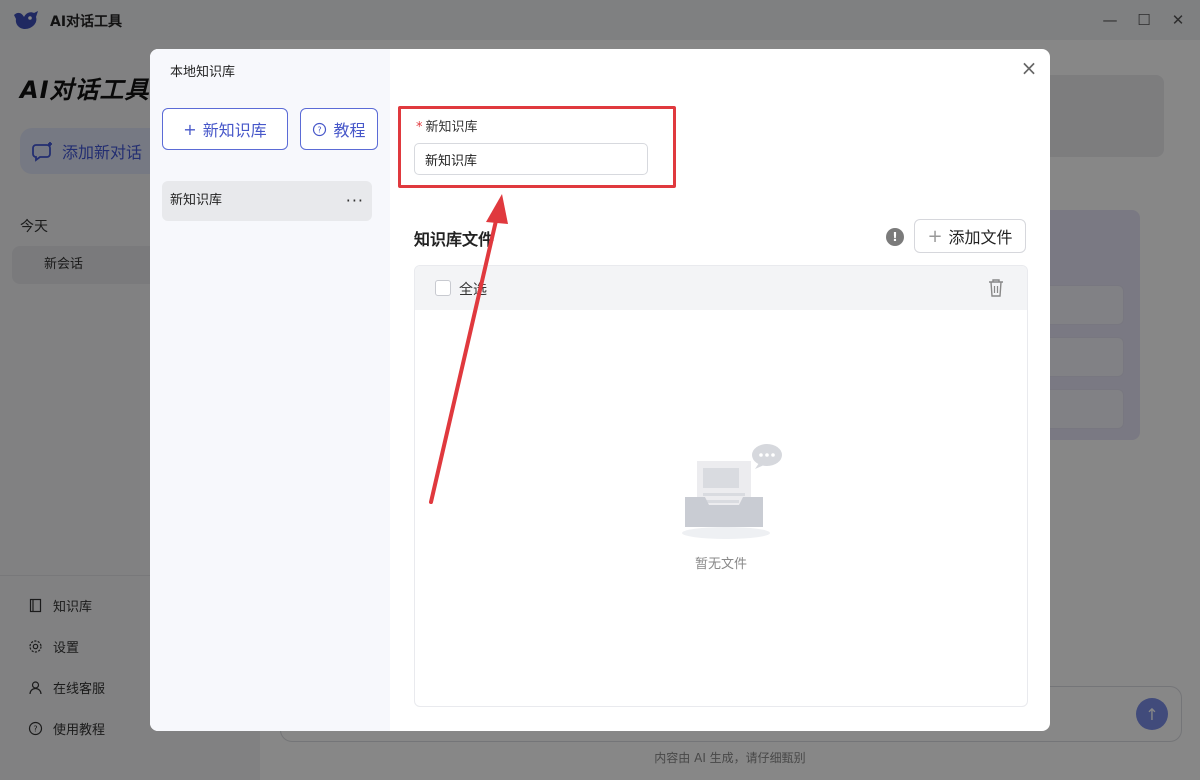 The height and width of the screenshot is (780, 1200). What do you see at coordinates (721, 288) in the screenshot?
I see `file-list-header: 全选` at bounding box center [721, 288].